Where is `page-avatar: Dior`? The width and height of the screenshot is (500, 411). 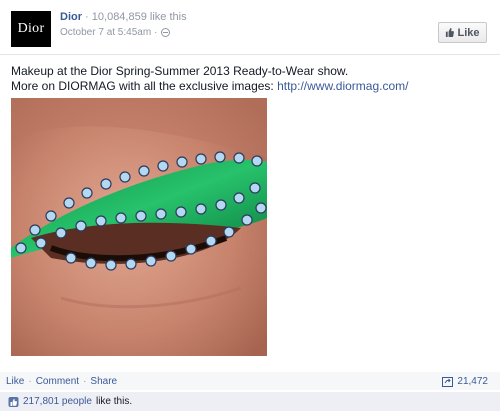
page-avatar: Dior is located at coordinates (31, 29).